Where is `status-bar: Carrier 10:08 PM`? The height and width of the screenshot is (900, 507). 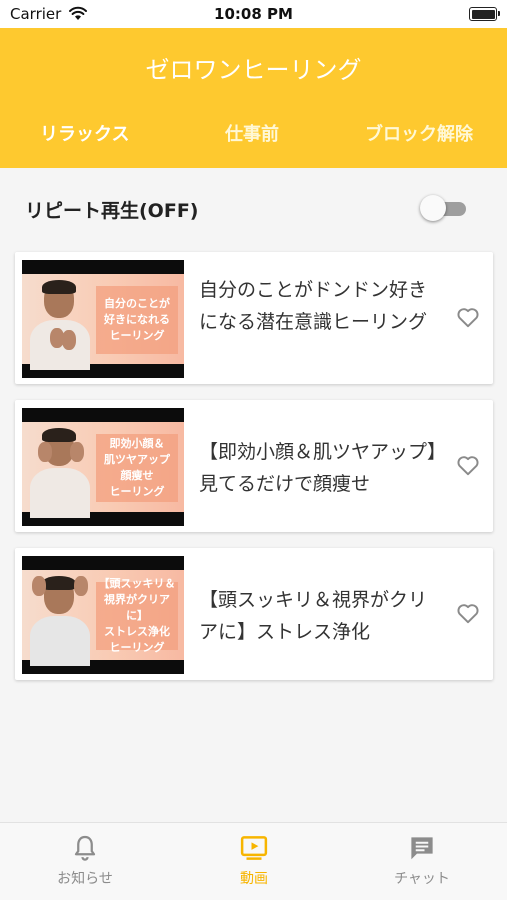
status-bar: Carrier 10:08 PM is located at coordinates (253, 14).